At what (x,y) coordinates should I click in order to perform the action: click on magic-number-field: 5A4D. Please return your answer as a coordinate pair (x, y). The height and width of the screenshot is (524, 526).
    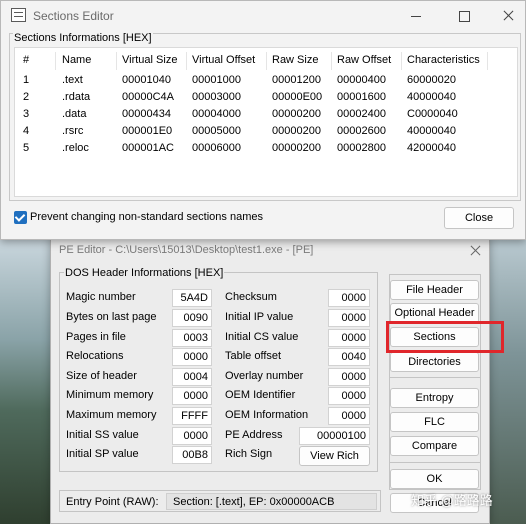
    Looking at the image, I should click on (192, 298).